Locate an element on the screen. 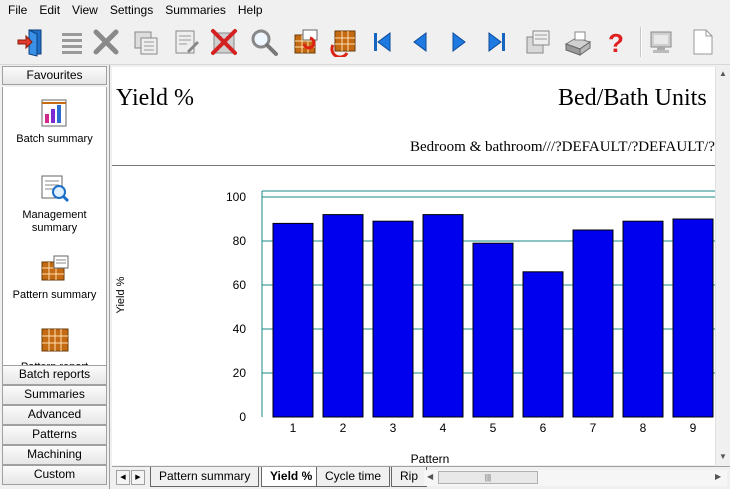 This screenshot has width=730, height=489. x-tick-label: 3 is located at coordinates (393, 428).